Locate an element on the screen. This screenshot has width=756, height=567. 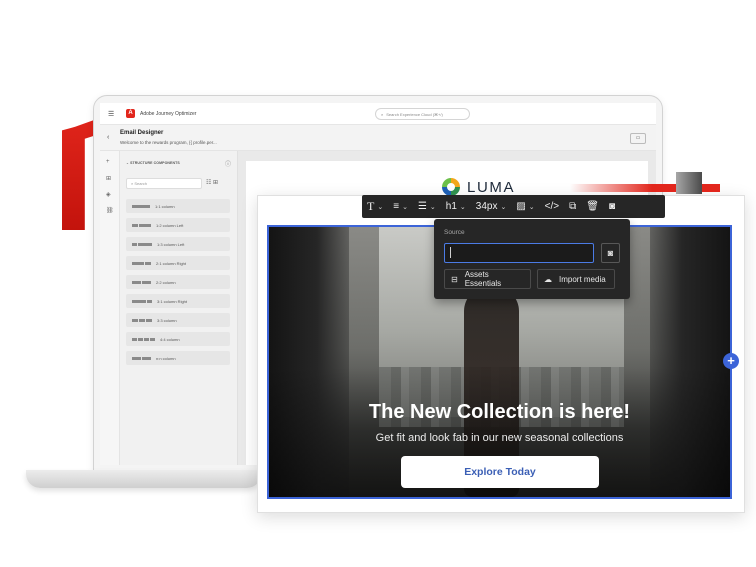
decorative-gray-block is located at coordinates (689, 183).